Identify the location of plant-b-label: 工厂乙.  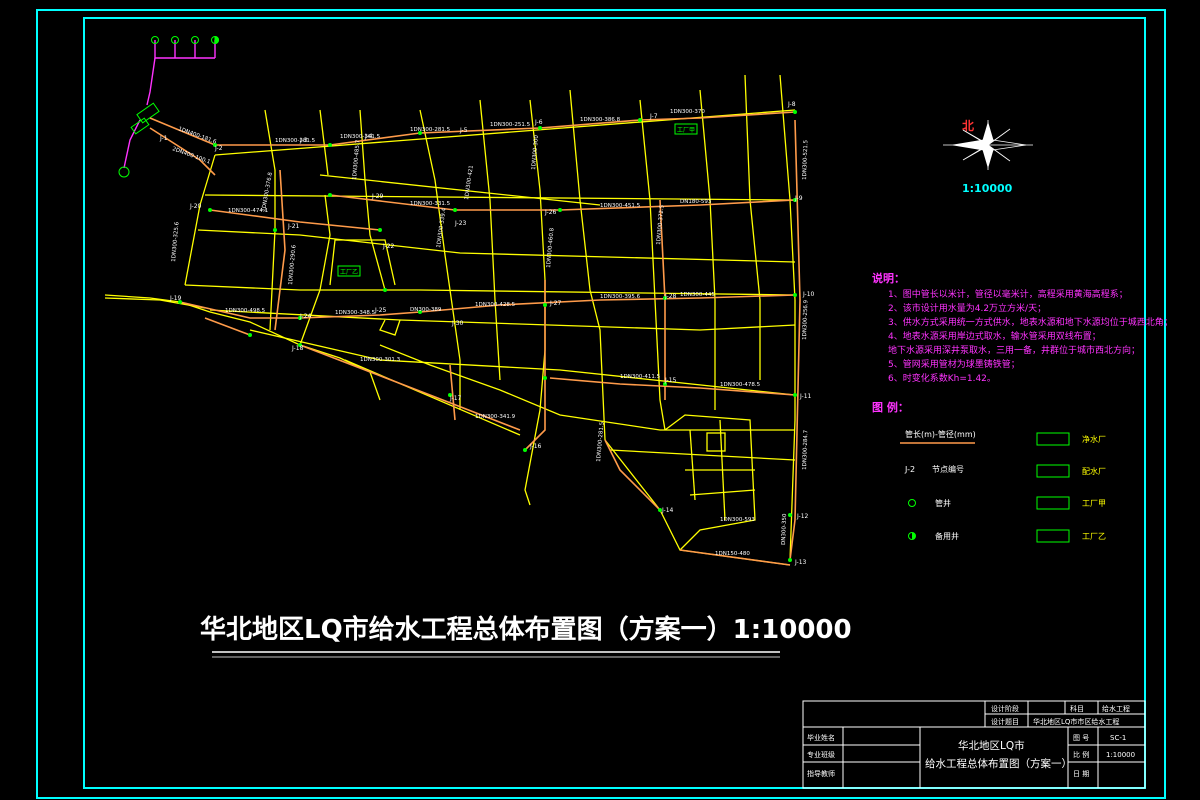
(349, 272).